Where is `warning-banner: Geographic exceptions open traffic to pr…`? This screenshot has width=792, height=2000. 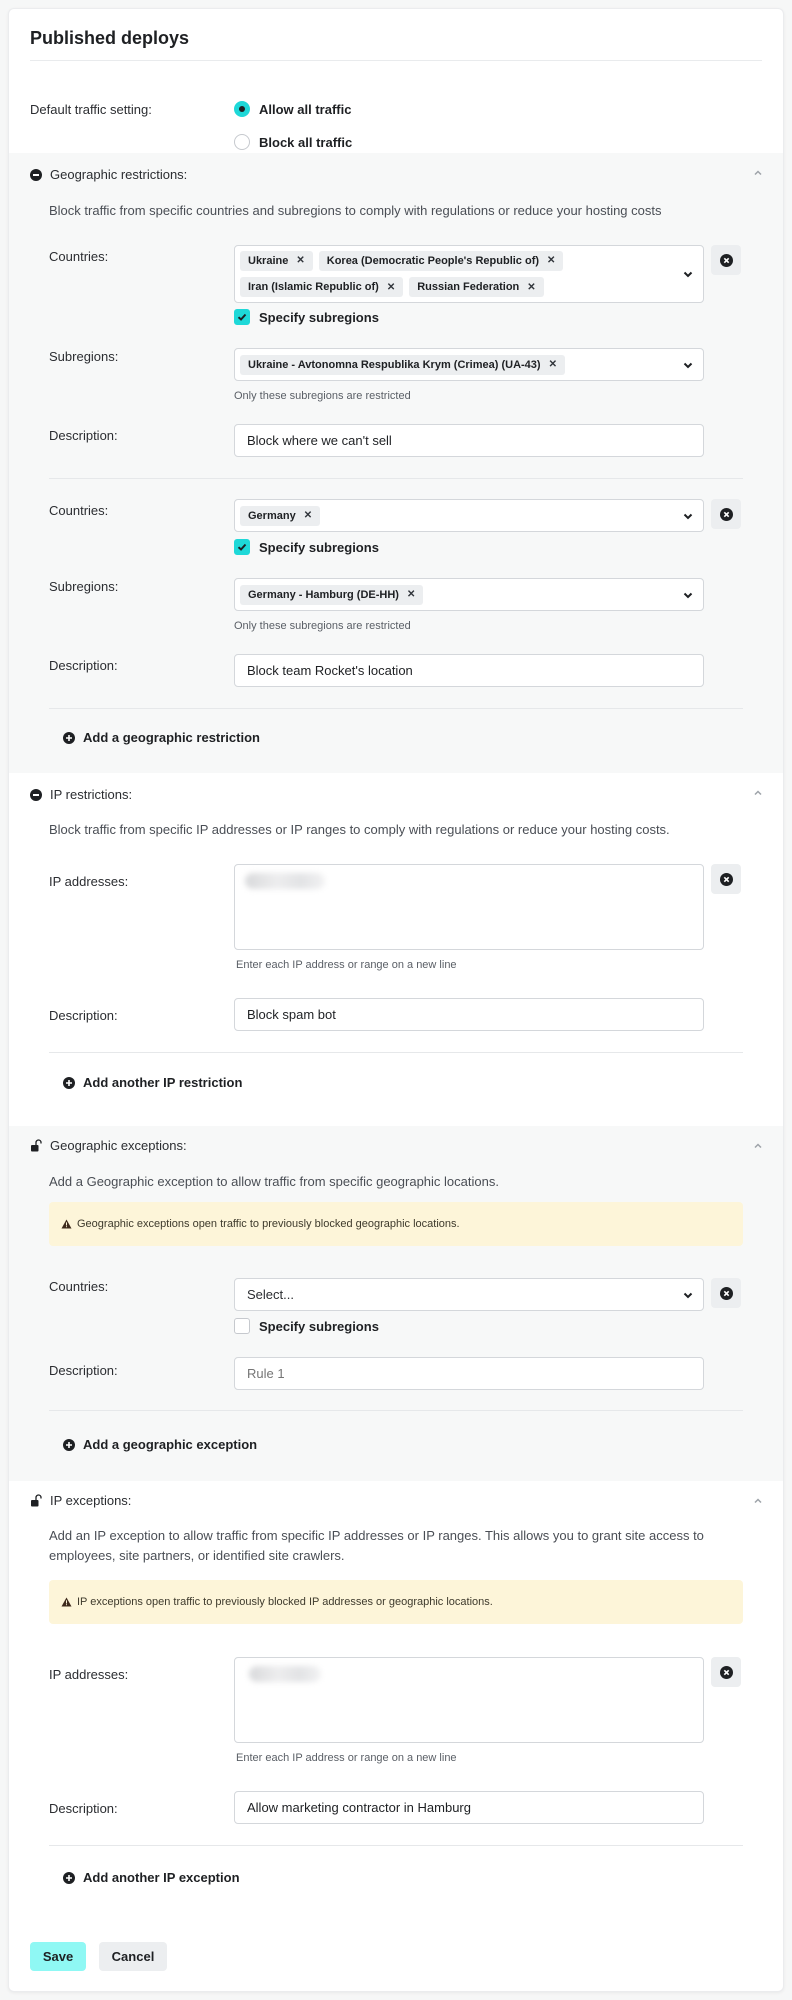
warning-banner: Geographic exceptions open traffic to pr… is located at coordinates (396, 1224).